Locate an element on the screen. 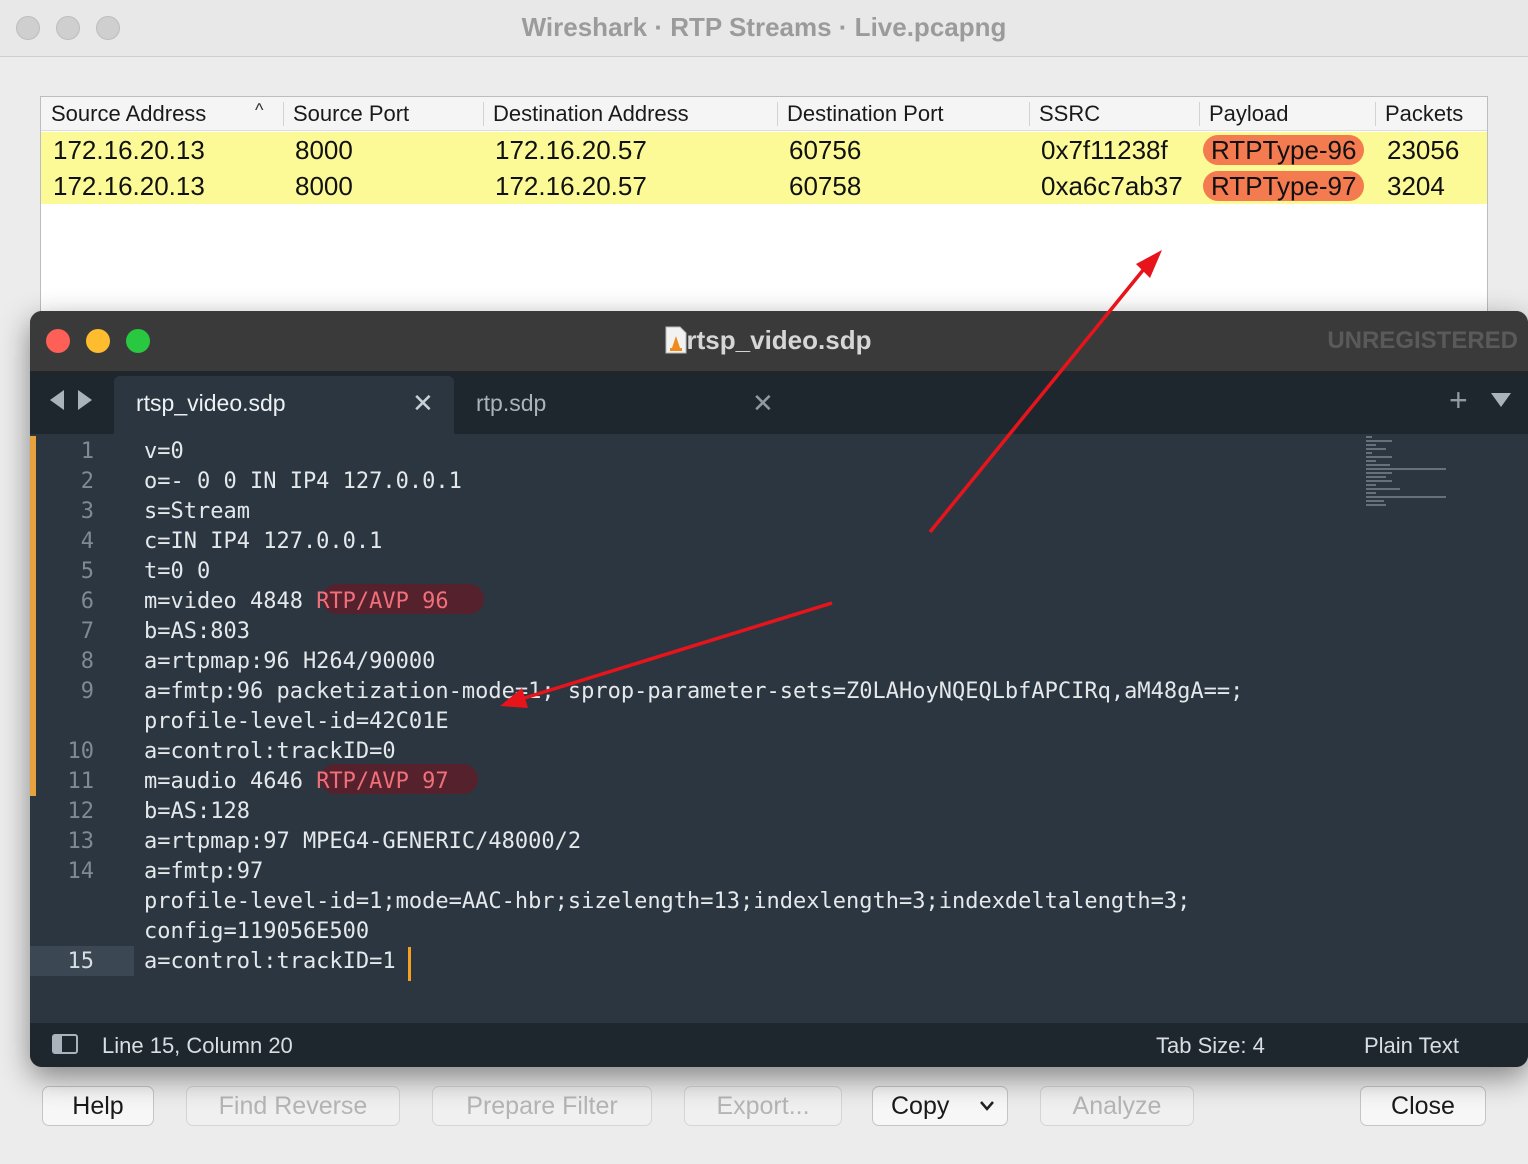 Image resolution: width=1528 pixels, height=1164 pixels. line-number: 12 is located at coordinates (81, 811).